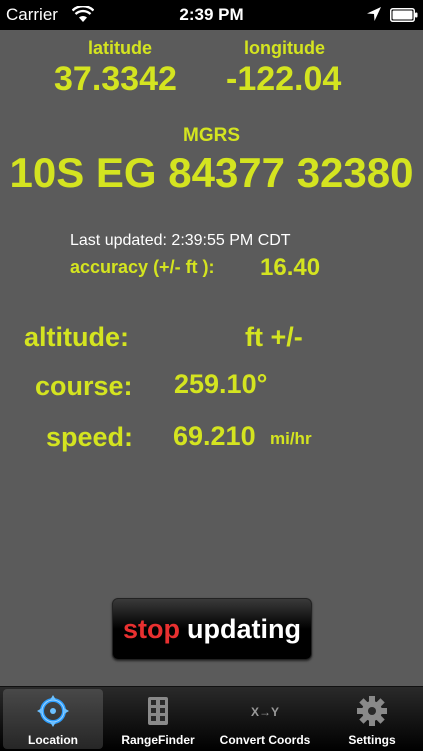 This screenshot has width=423, height=751. I want to click on course-label: course:, so click(84, 386).